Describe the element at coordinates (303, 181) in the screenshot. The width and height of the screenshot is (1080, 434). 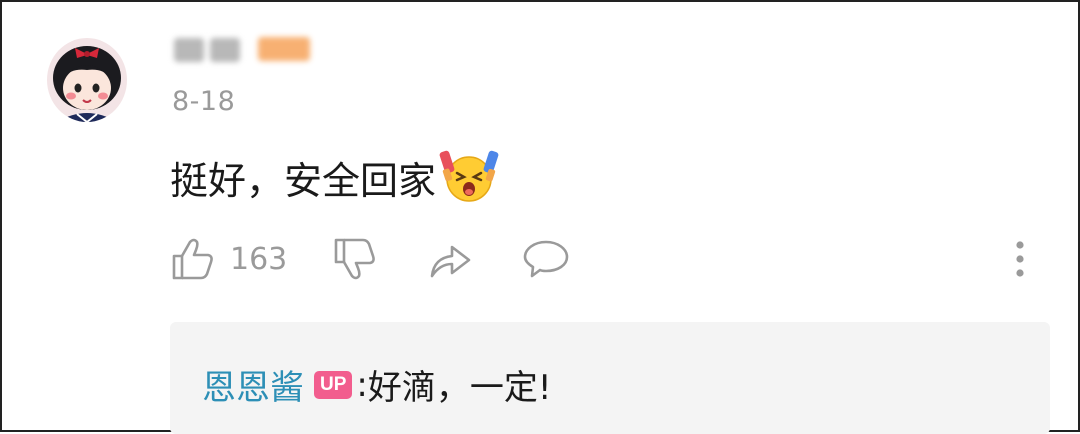
I see `comment-text: 挺好，安全回家` at that location.